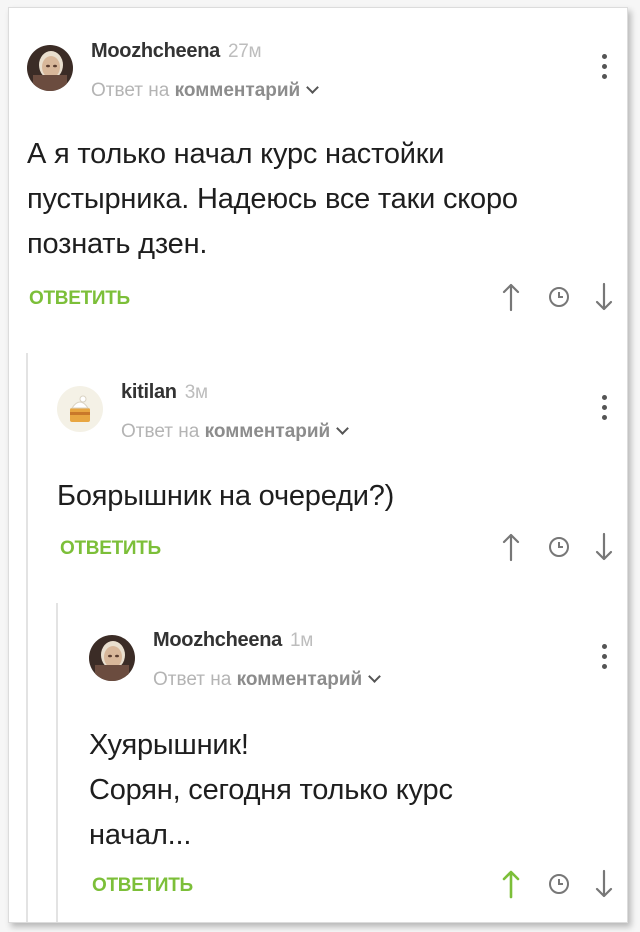 This screenshot has width=640, height=932. Describe the element at coordinates (511, 884) in the screenshot. I see `upvote-arrow-icon` at that location.